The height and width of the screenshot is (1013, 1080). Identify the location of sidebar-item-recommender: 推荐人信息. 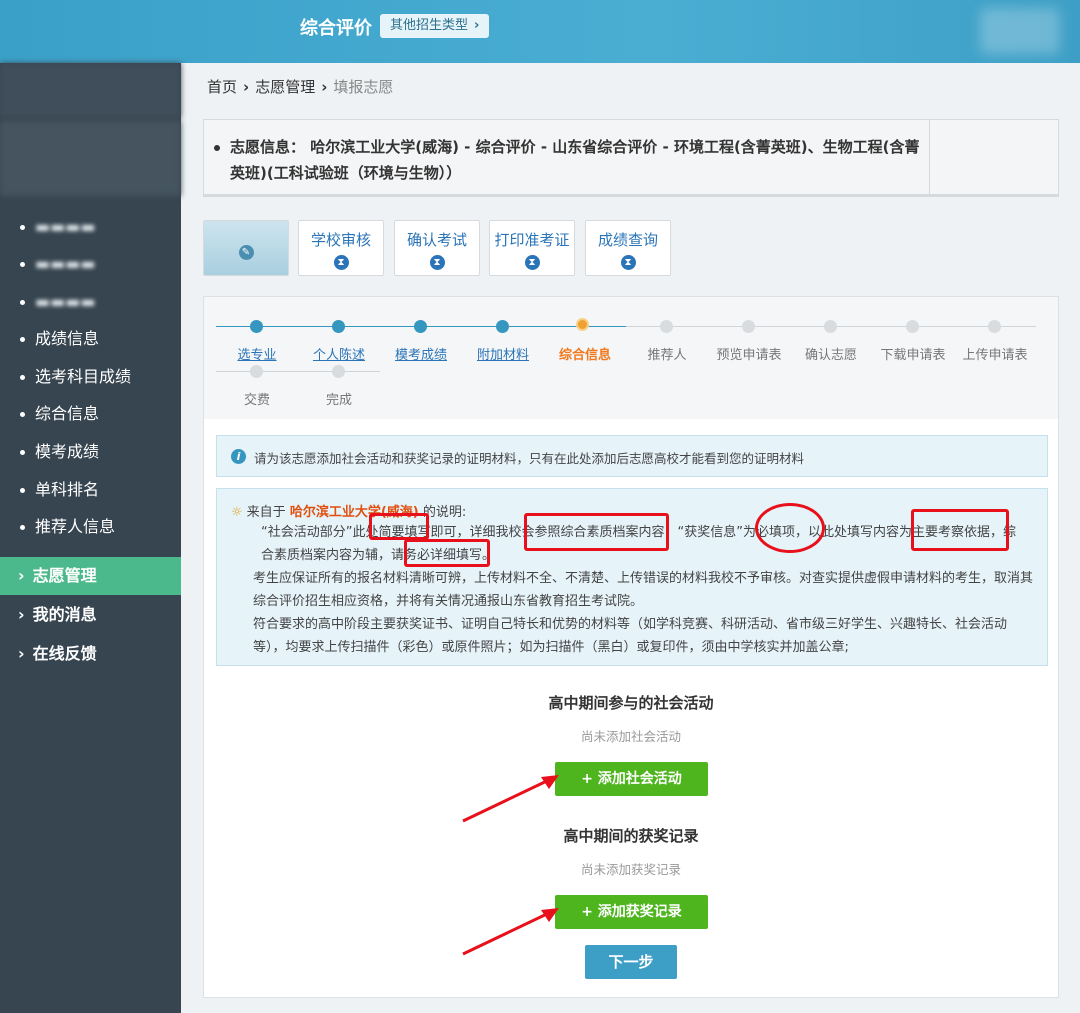
(67, 527).